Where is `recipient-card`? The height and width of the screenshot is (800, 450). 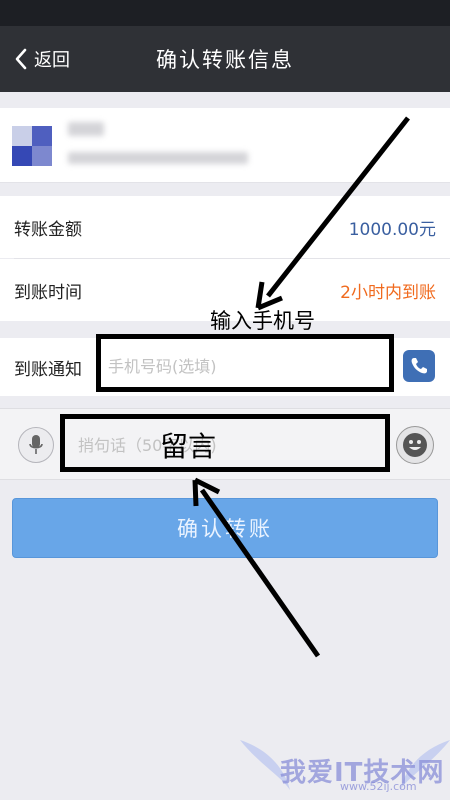 recipient-card is located at coordinates (225, 145).